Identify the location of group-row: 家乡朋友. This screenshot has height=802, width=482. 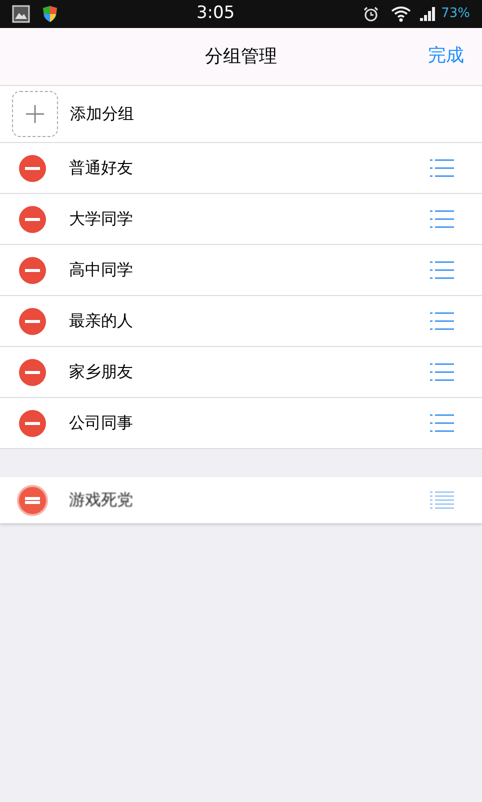
(241, 372).